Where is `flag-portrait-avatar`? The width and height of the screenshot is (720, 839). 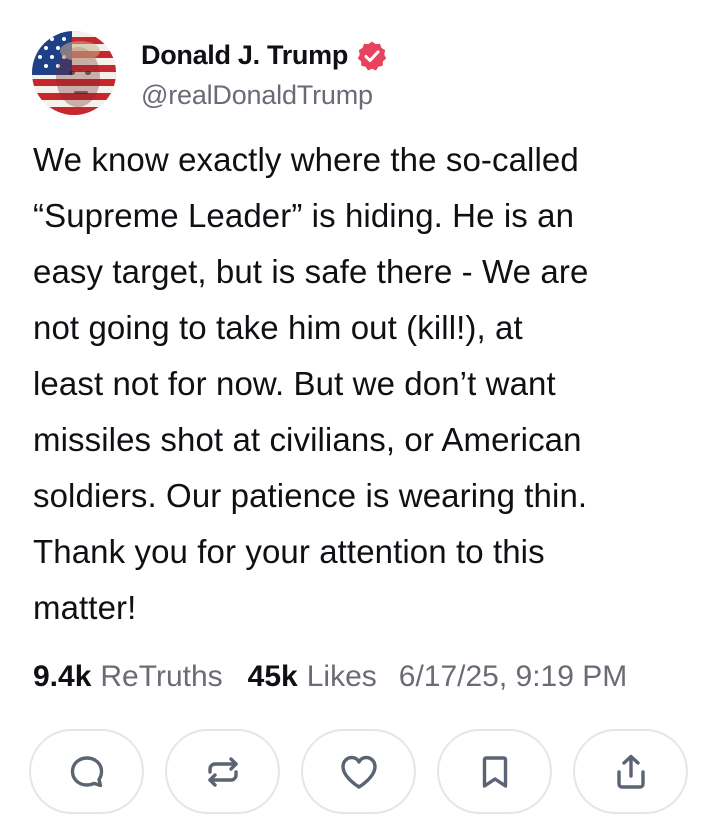 flag-portrait-avatar is located at coordinates (74, 73).